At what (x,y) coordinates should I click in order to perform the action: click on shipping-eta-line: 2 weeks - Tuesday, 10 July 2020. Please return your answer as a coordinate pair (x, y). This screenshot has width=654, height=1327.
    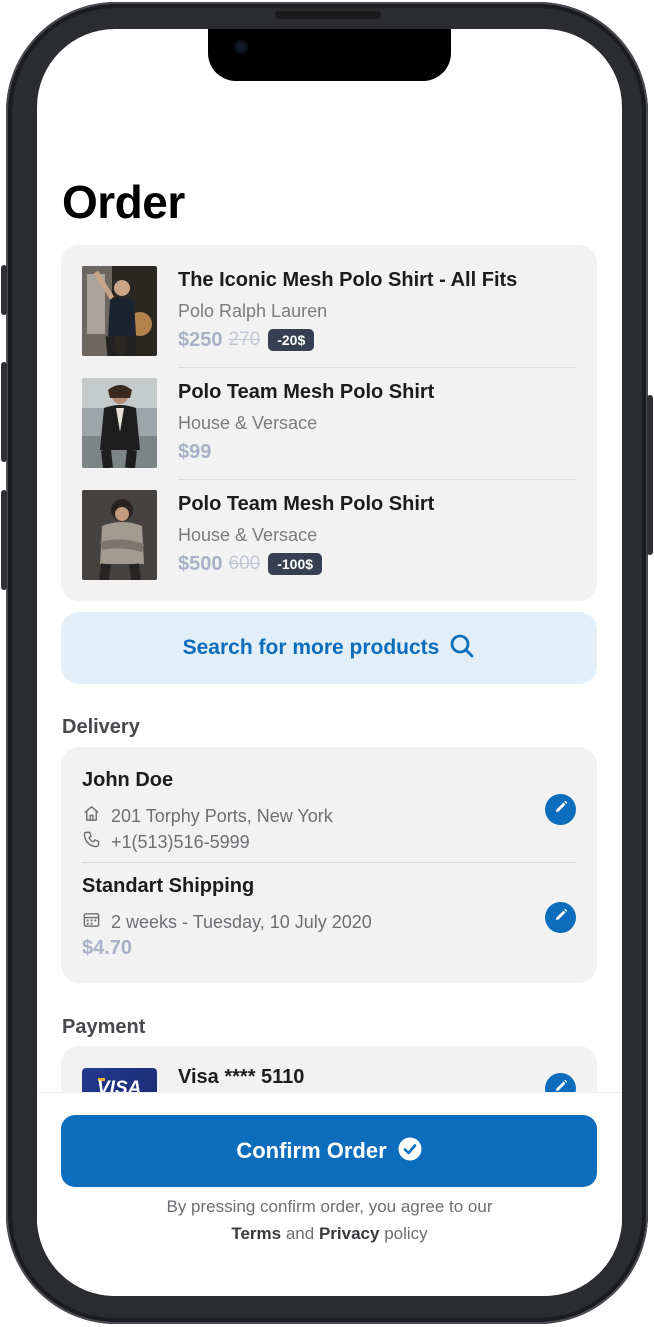
    Looking at the image, I should click on (227, 922).